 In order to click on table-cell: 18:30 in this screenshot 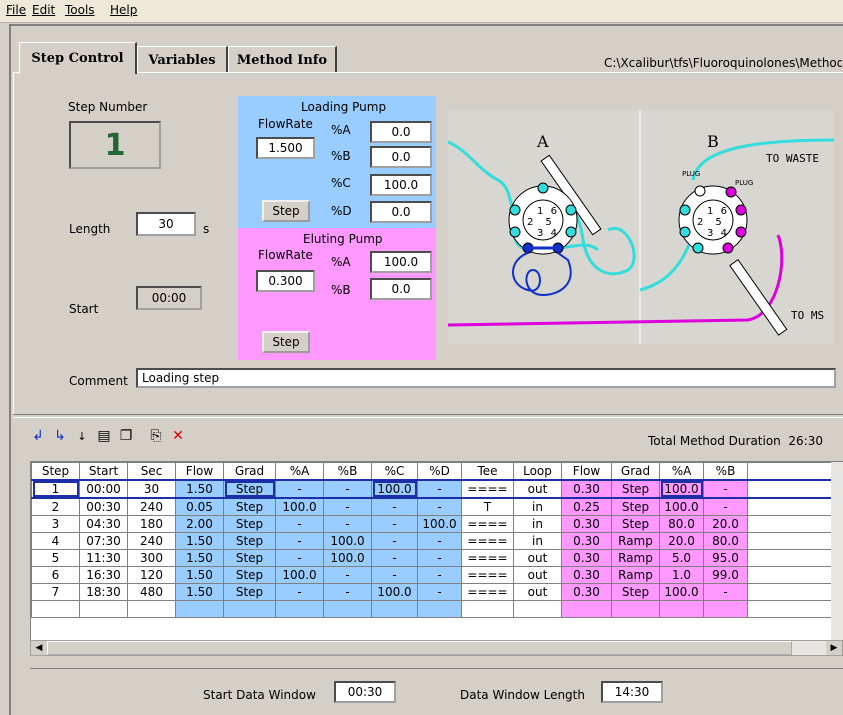, I will do `click(104, 592)`.